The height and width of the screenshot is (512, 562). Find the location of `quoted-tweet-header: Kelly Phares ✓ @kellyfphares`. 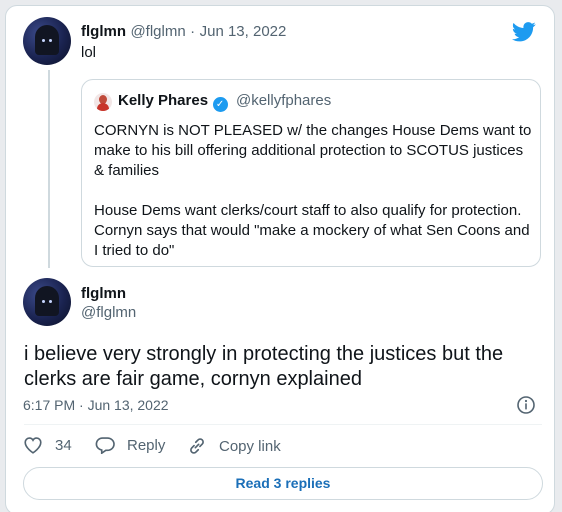

quoted-tweet-header: Kelly Phares ✓ @kellyfphares is located at coordinates (224, 102).